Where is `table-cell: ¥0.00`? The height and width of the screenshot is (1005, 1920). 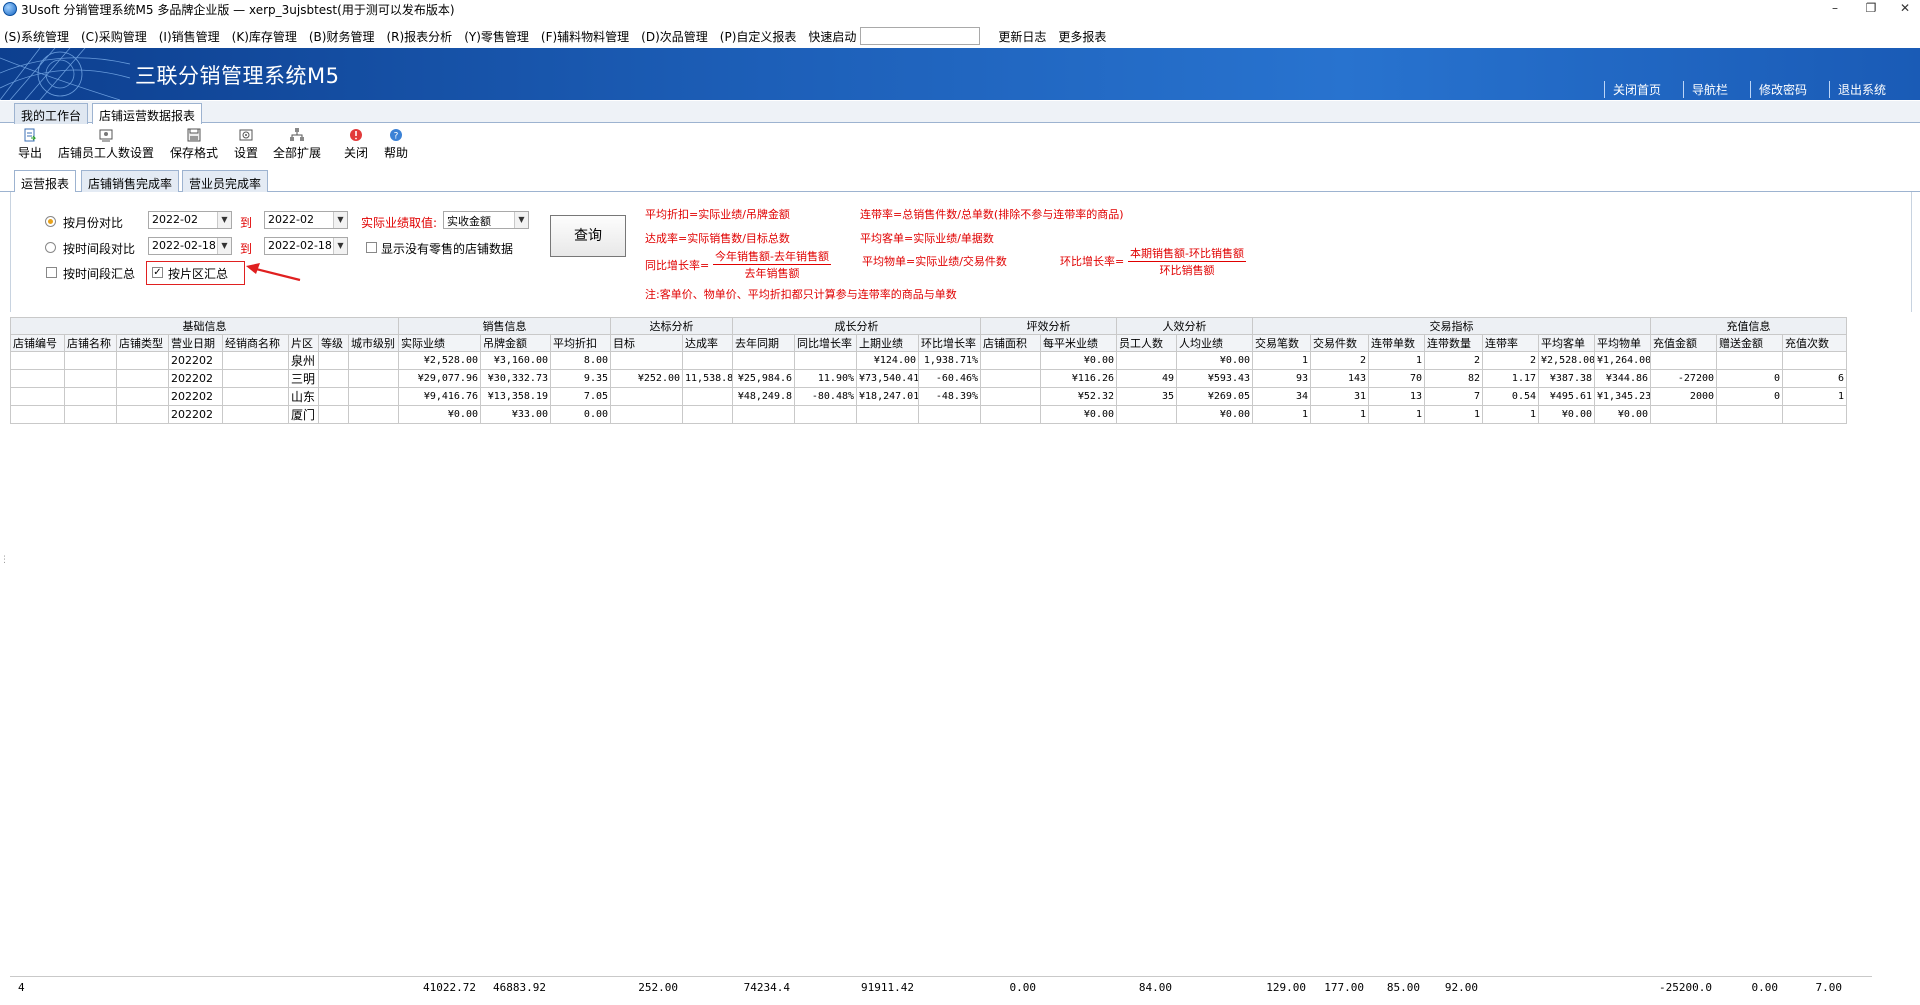 table-cell: ¥0.00 is located at coordinates (1567, 414).